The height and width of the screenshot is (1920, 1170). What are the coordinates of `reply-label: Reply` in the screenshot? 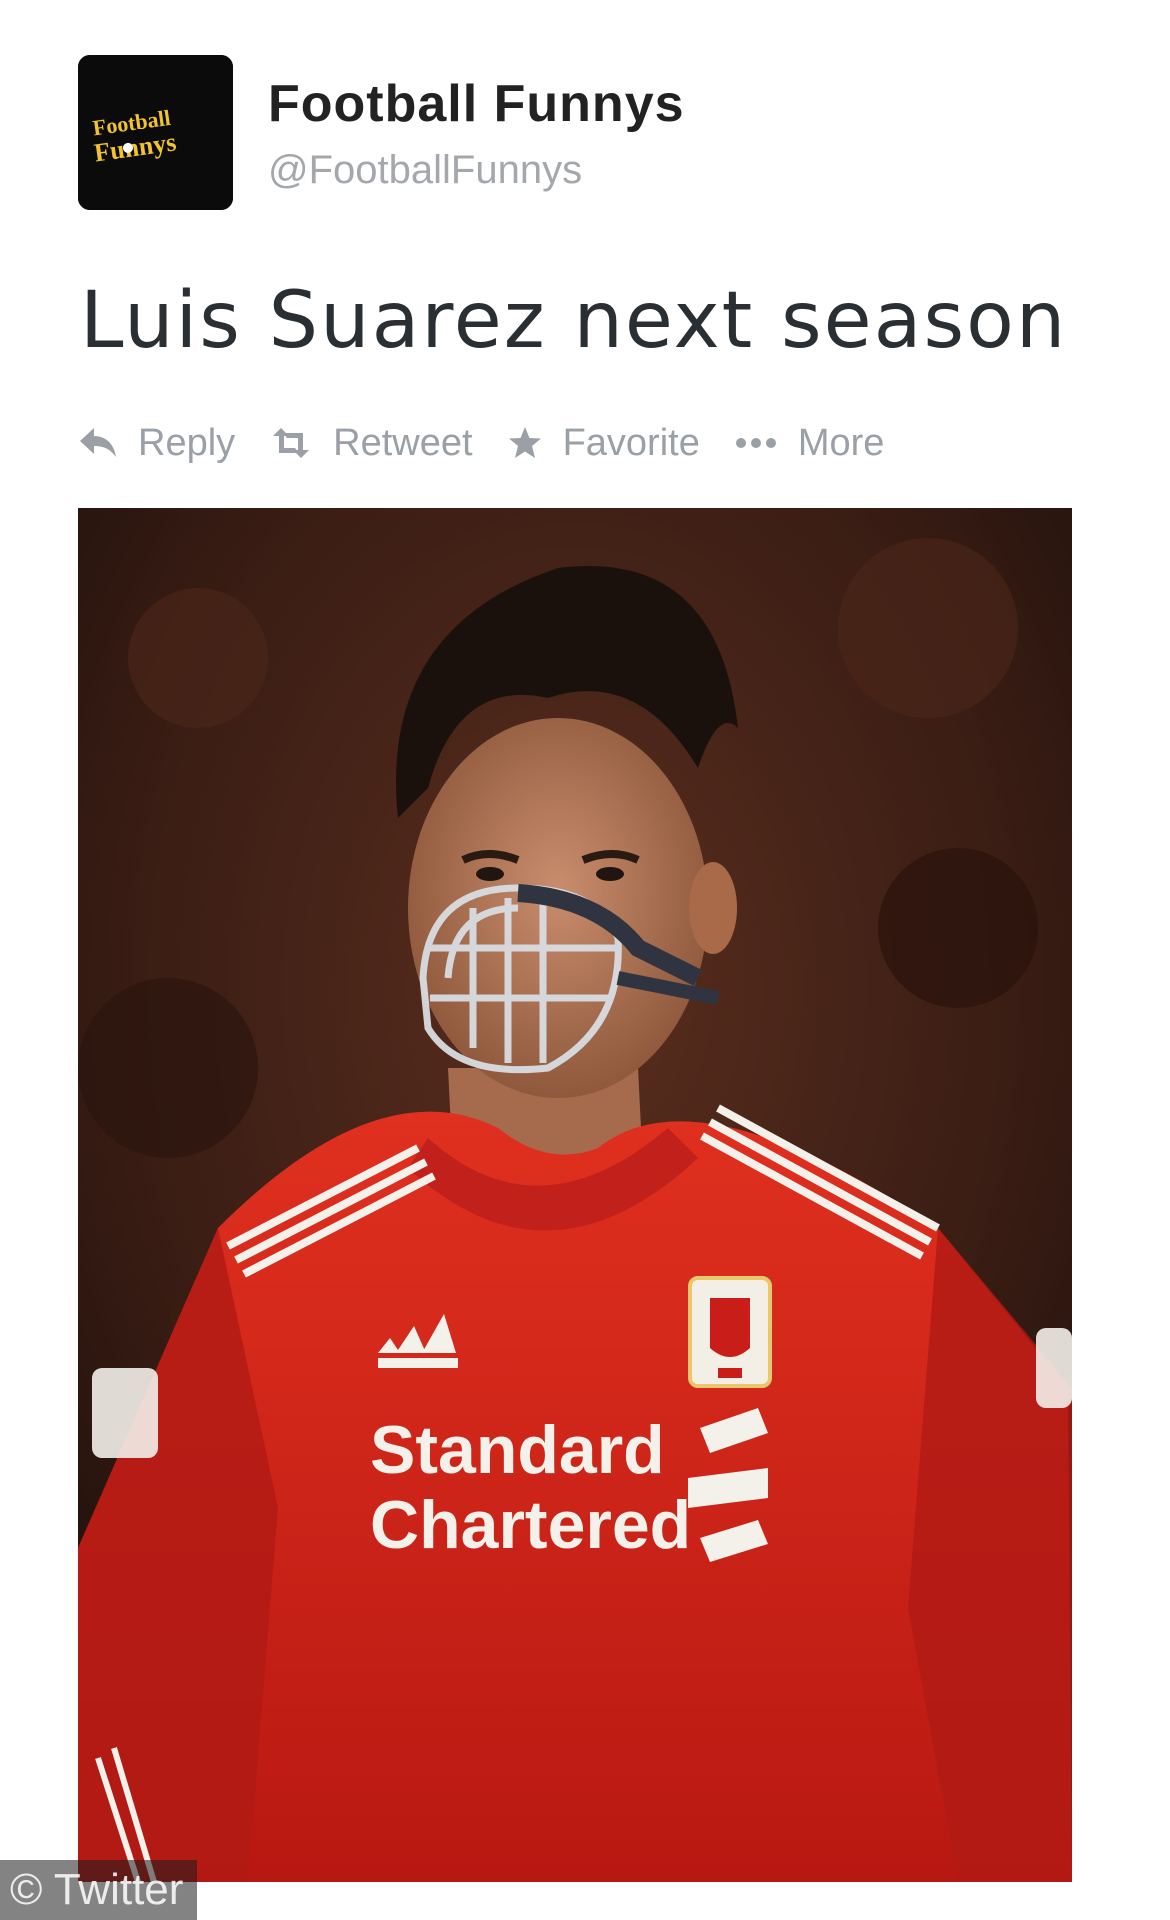 It's located at (187, 442).